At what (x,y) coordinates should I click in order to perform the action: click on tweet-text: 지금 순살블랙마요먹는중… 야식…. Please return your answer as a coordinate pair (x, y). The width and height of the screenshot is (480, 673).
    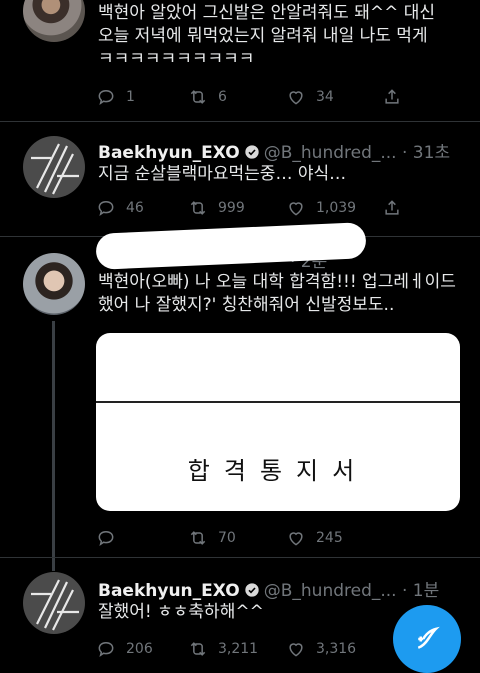
    Looking at the image, I should click on (222, 174).